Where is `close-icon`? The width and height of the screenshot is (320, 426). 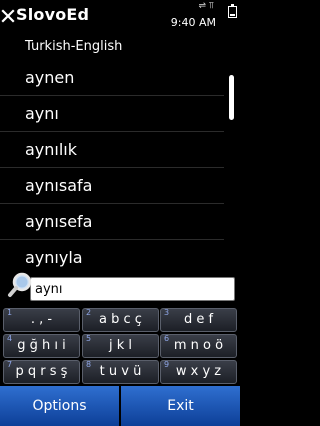
close-icon is located at coordinates (8, 16).